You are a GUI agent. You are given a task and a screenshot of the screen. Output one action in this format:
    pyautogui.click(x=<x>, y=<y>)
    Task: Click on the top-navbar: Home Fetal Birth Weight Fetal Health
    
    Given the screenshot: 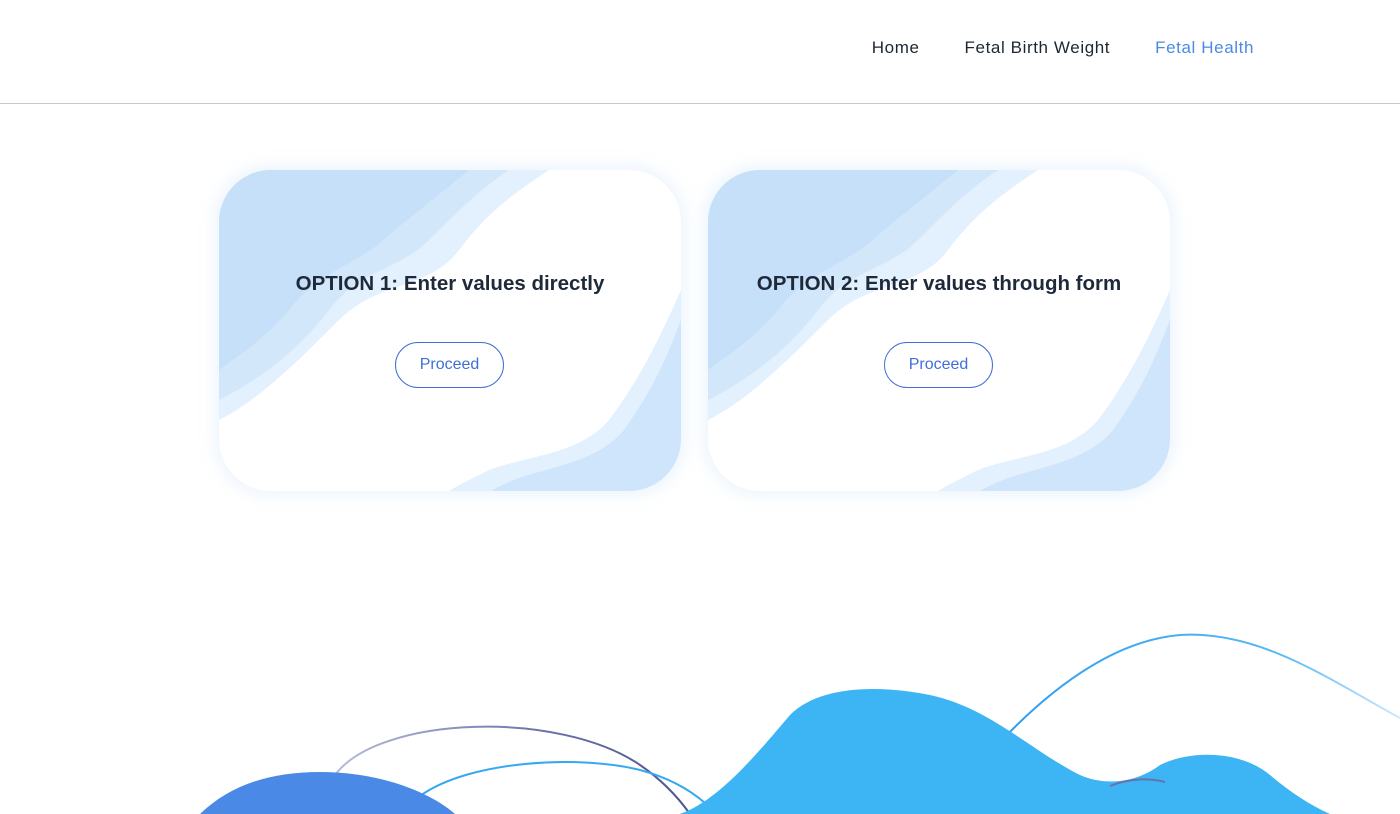 What is the action you would take?
    pyautogui.click(x=700, y=52)
    